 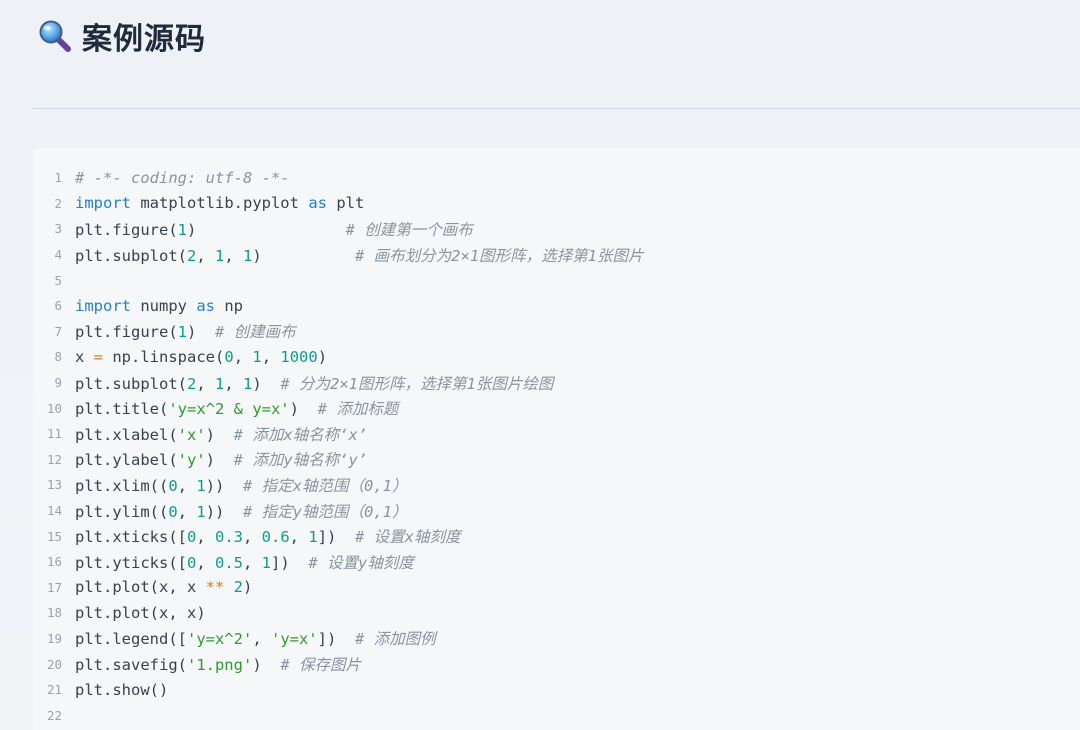 What do you see at coordinates (54, 690) in the screenshot?
I see `line-number: 21` at bounding box center [54, 690].